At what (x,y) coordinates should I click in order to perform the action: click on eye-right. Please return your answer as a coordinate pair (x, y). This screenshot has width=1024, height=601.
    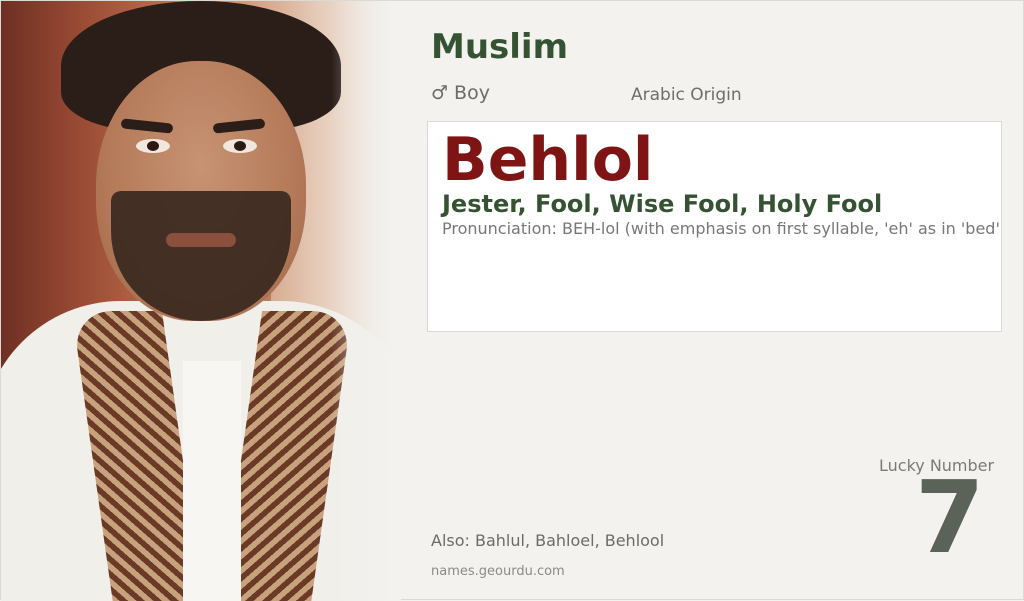
    Looking at the image, I should click on (240, 146).